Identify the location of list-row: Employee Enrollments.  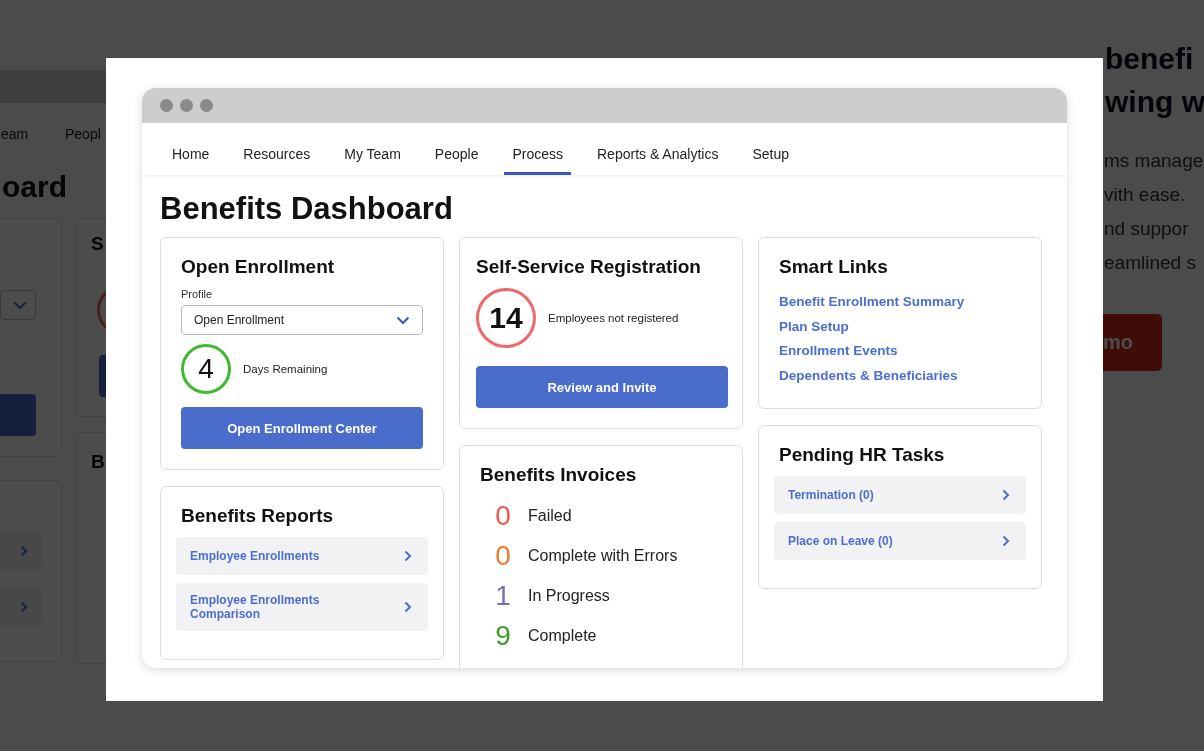
(302, 556).